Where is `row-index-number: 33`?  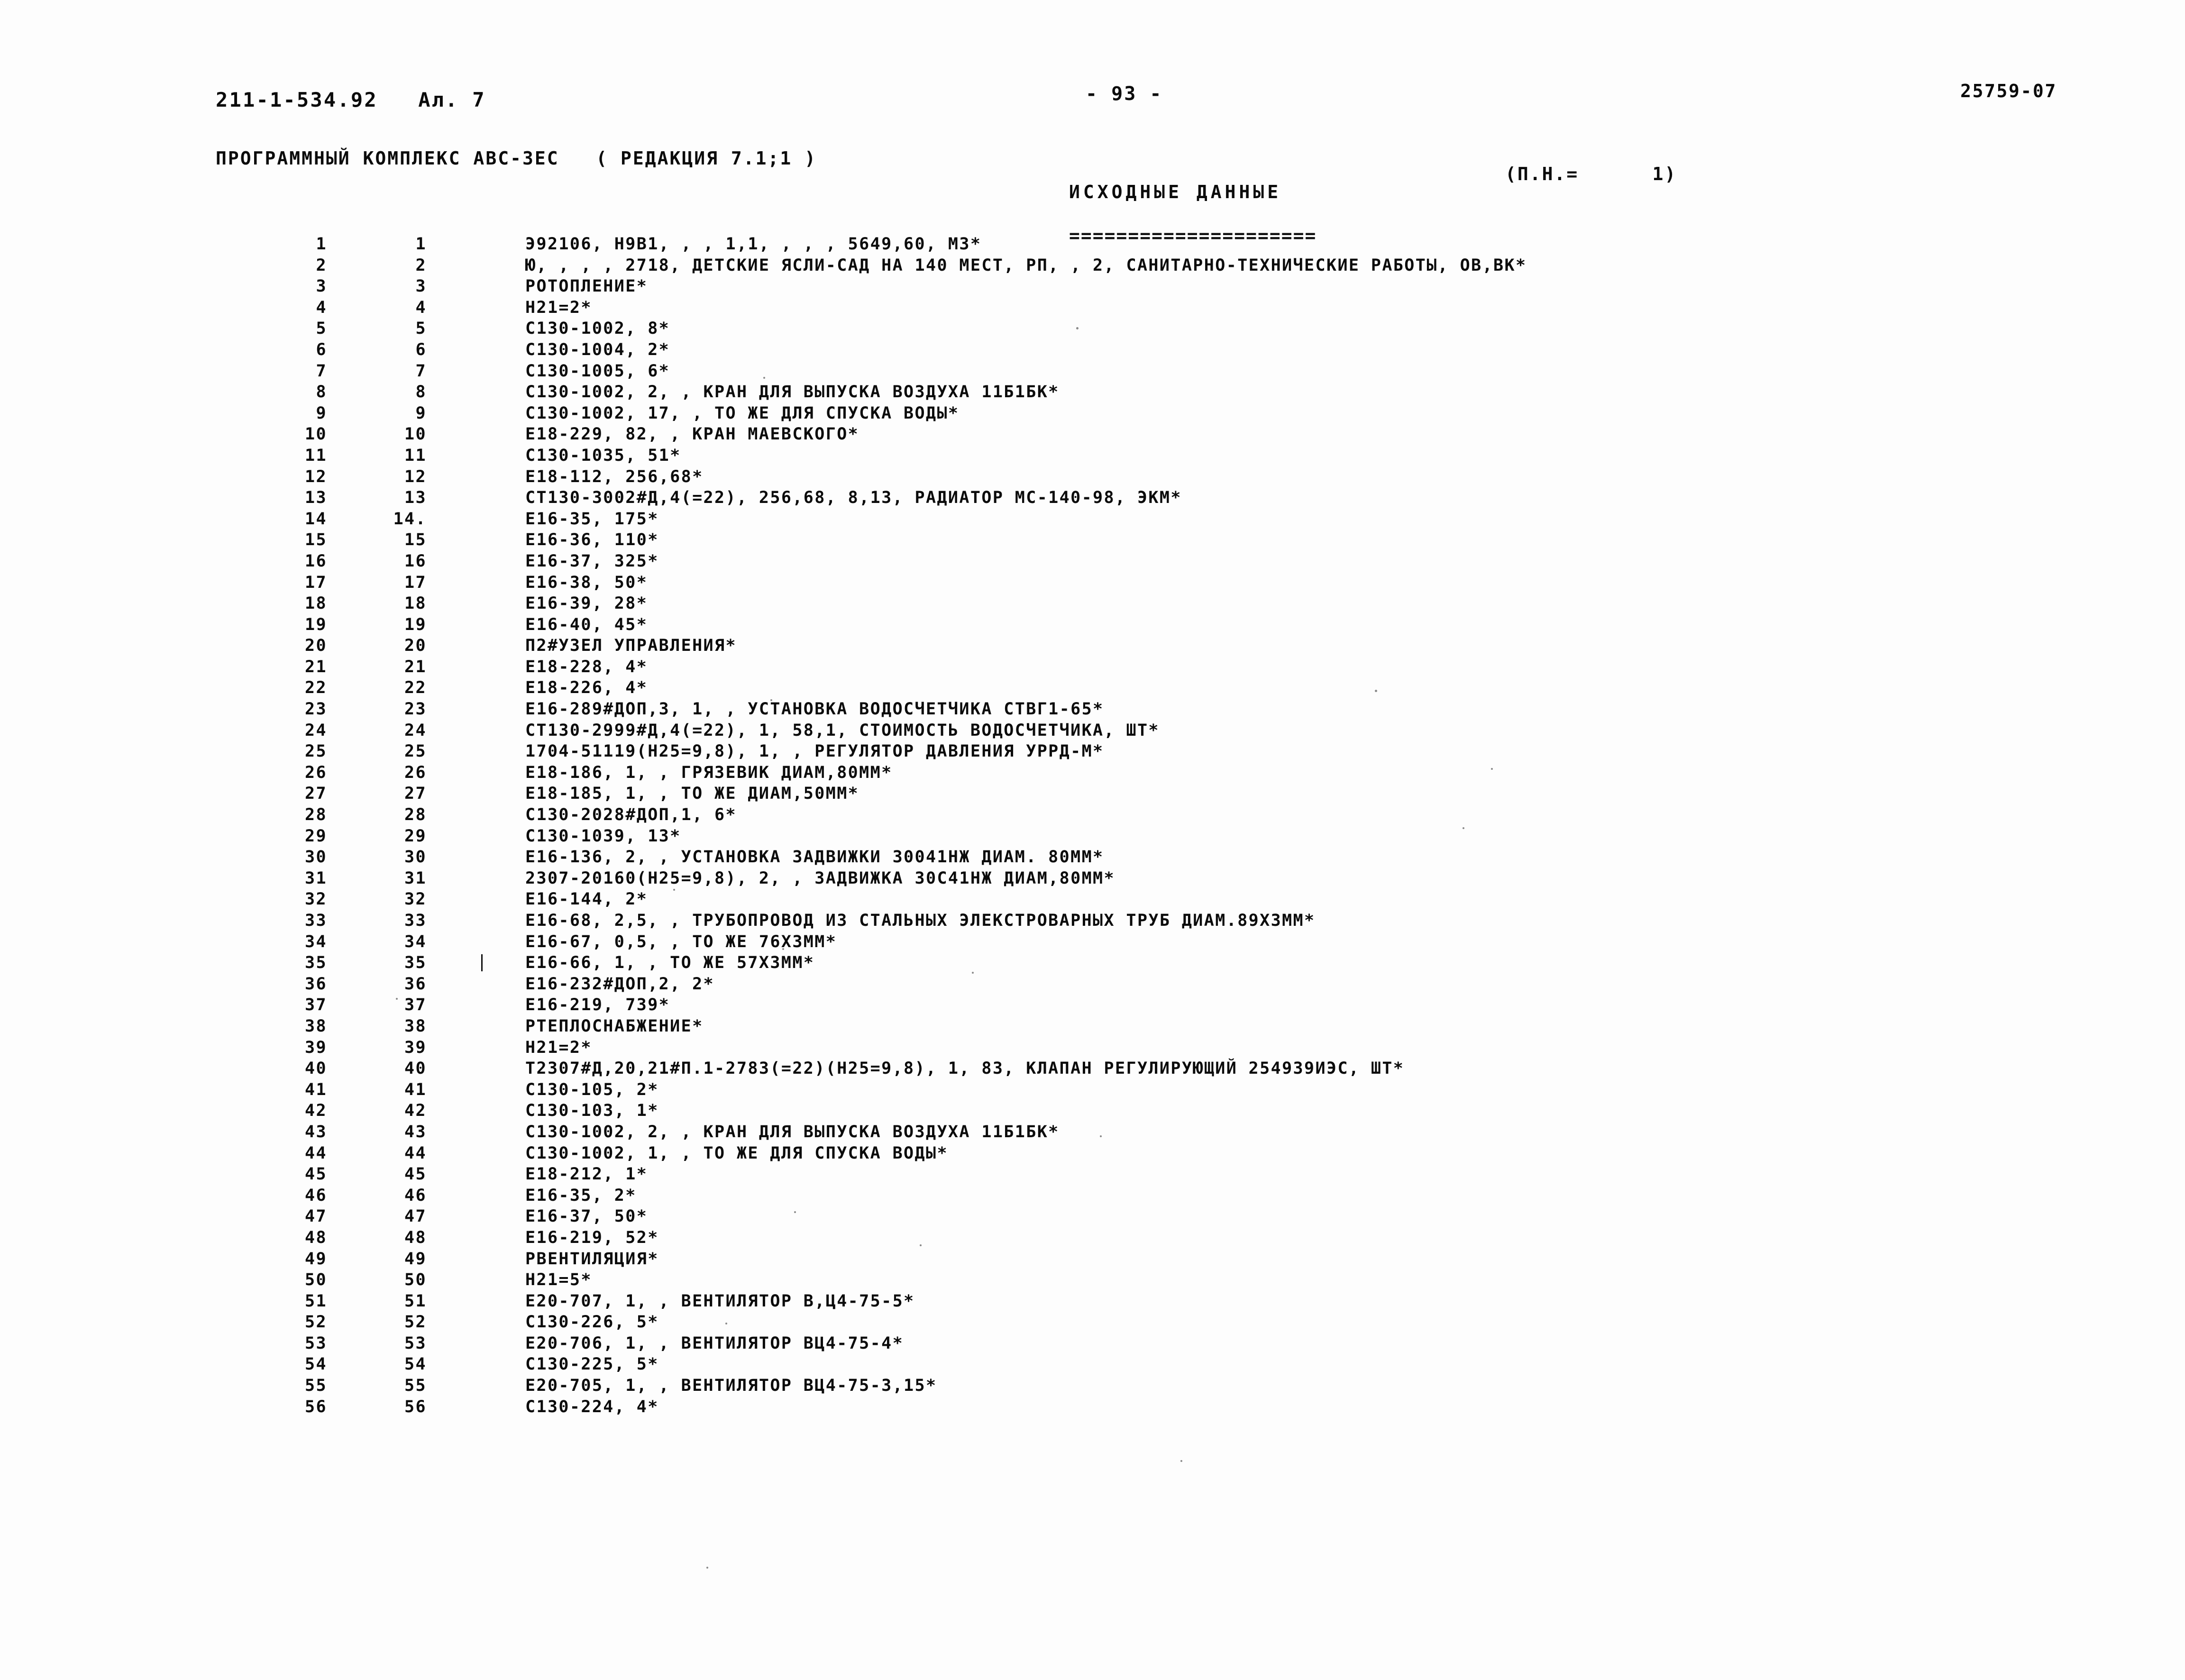
row-index-number: 33 is located at coordinates (415, 920).